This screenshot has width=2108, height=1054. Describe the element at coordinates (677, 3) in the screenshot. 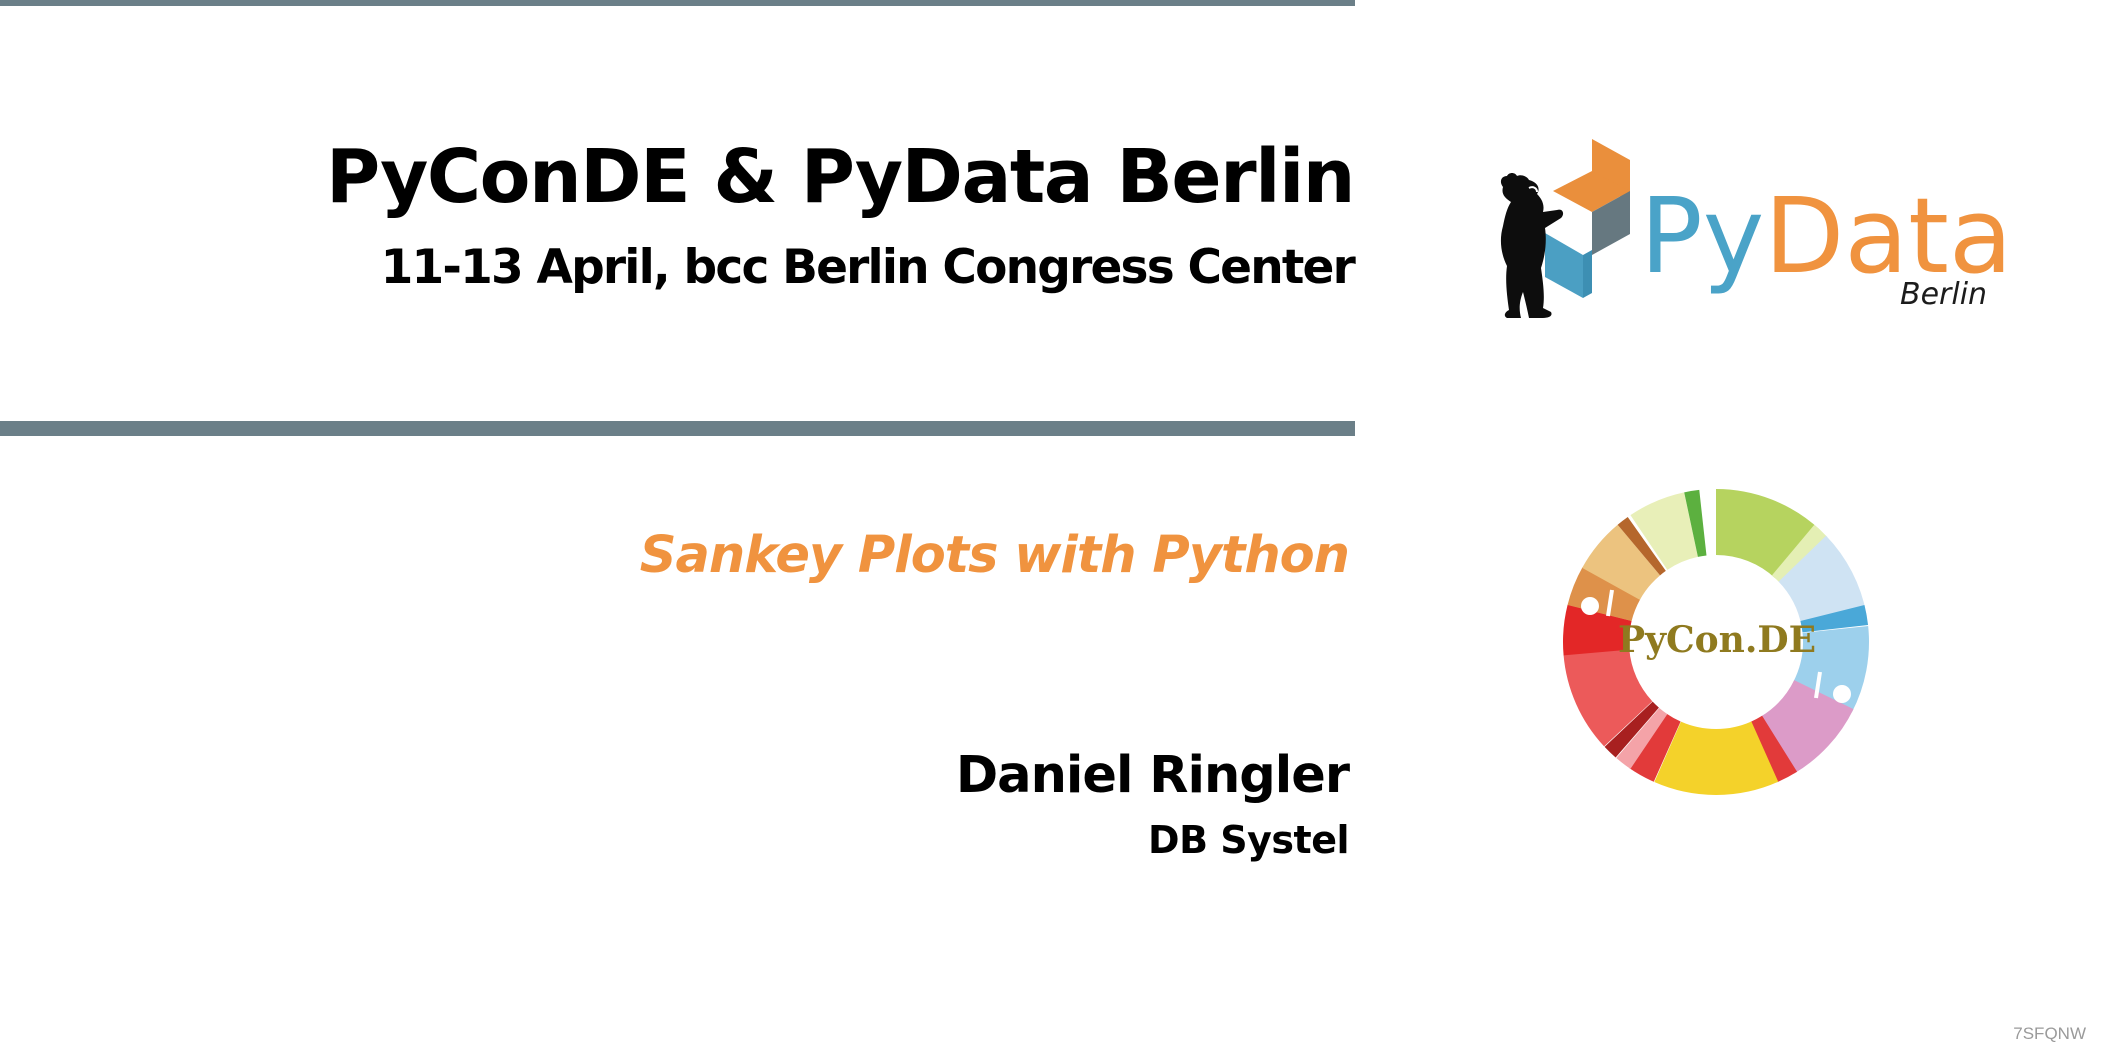

I see `top-divider-bar` at that location.